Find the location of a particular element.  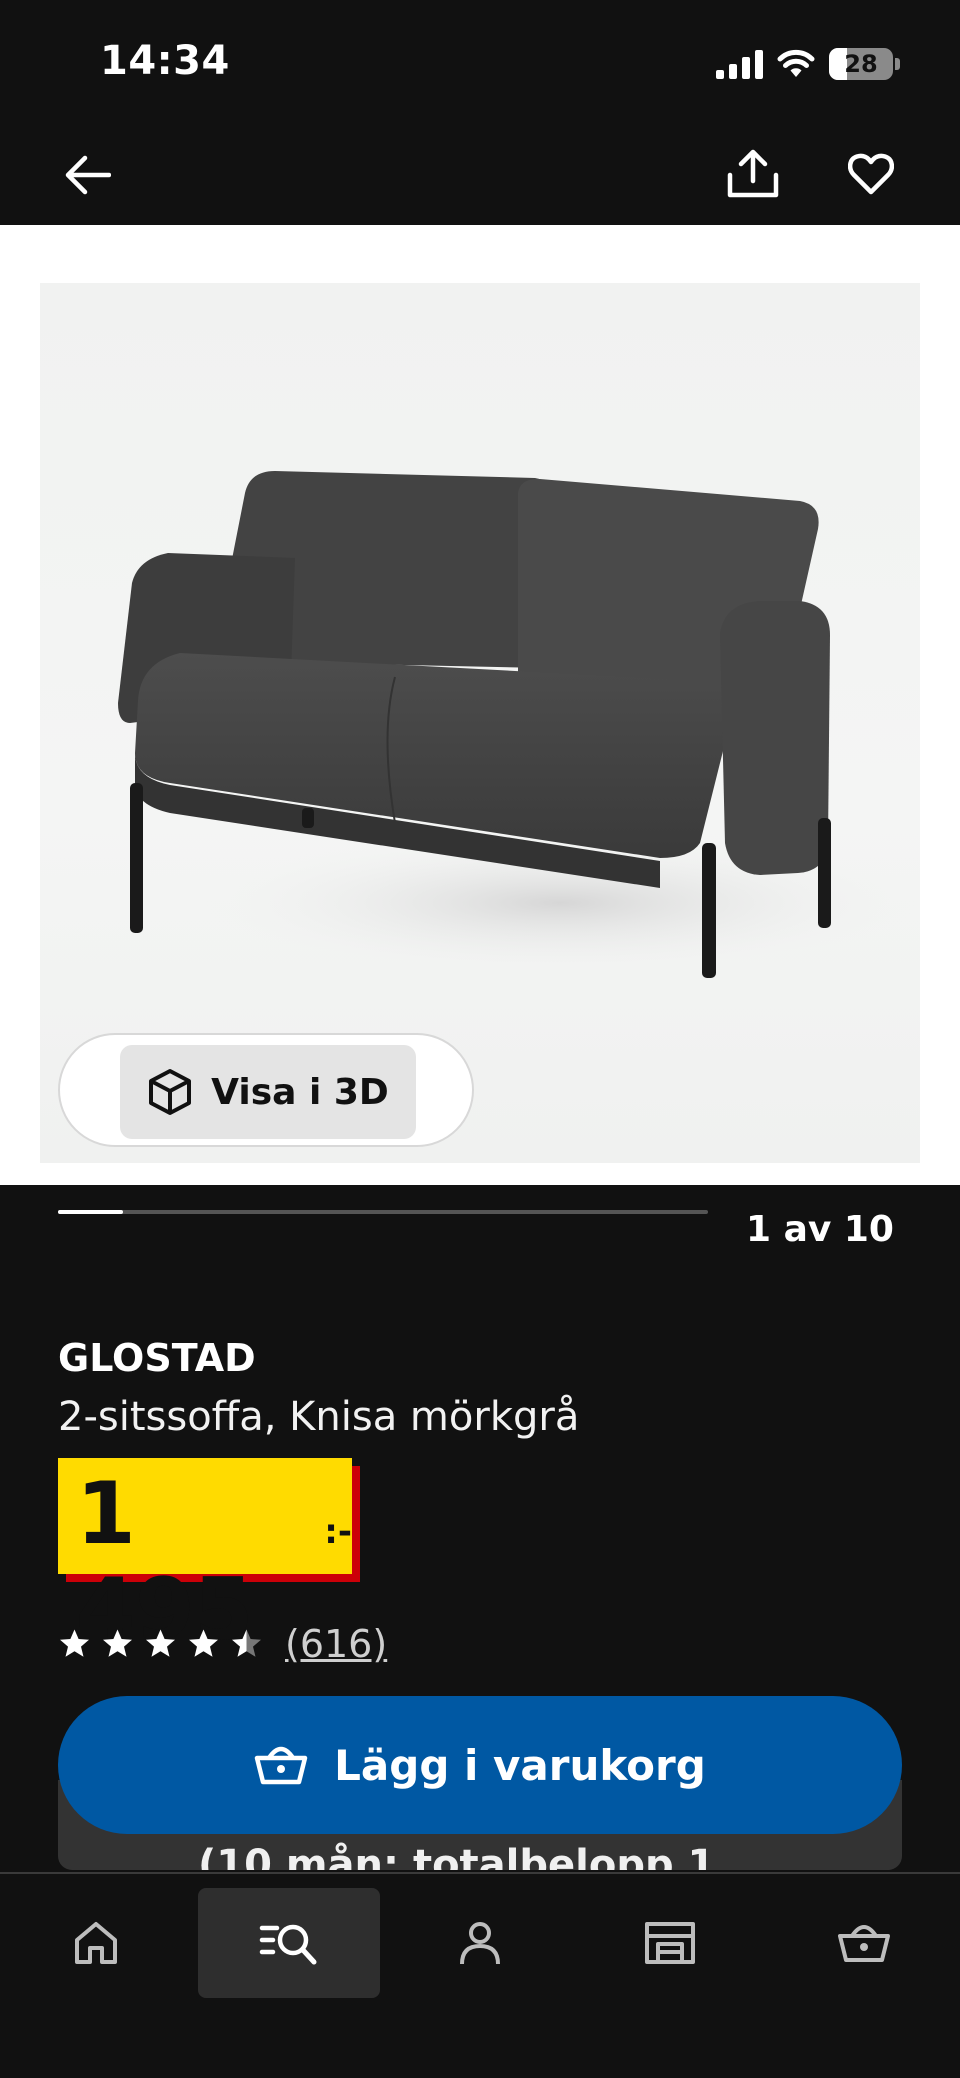

battery-level: 28 is located at coordinates (861, 64).